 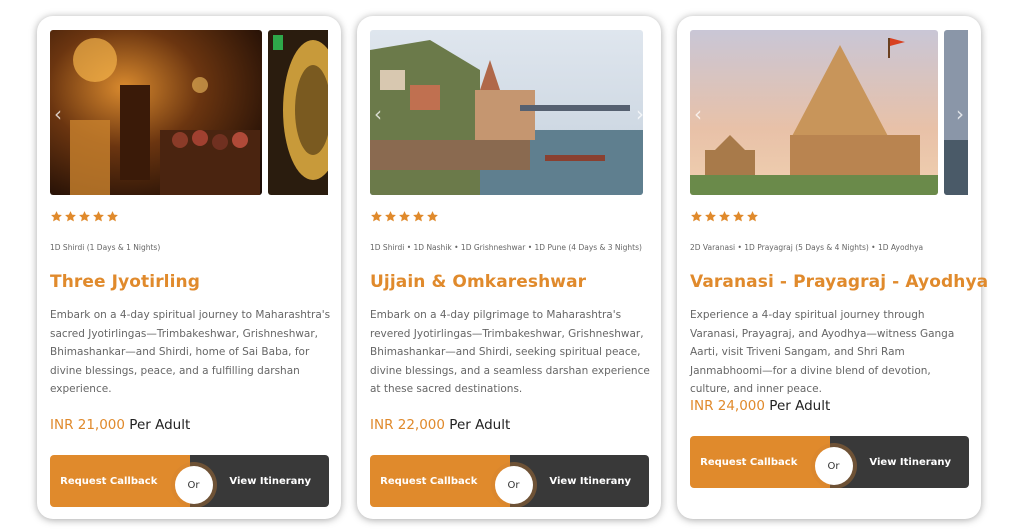 What do you see at coordinates (814, 112) in the screenshot?
I see `carousel-image-temple` at bounding box center [814, 112].